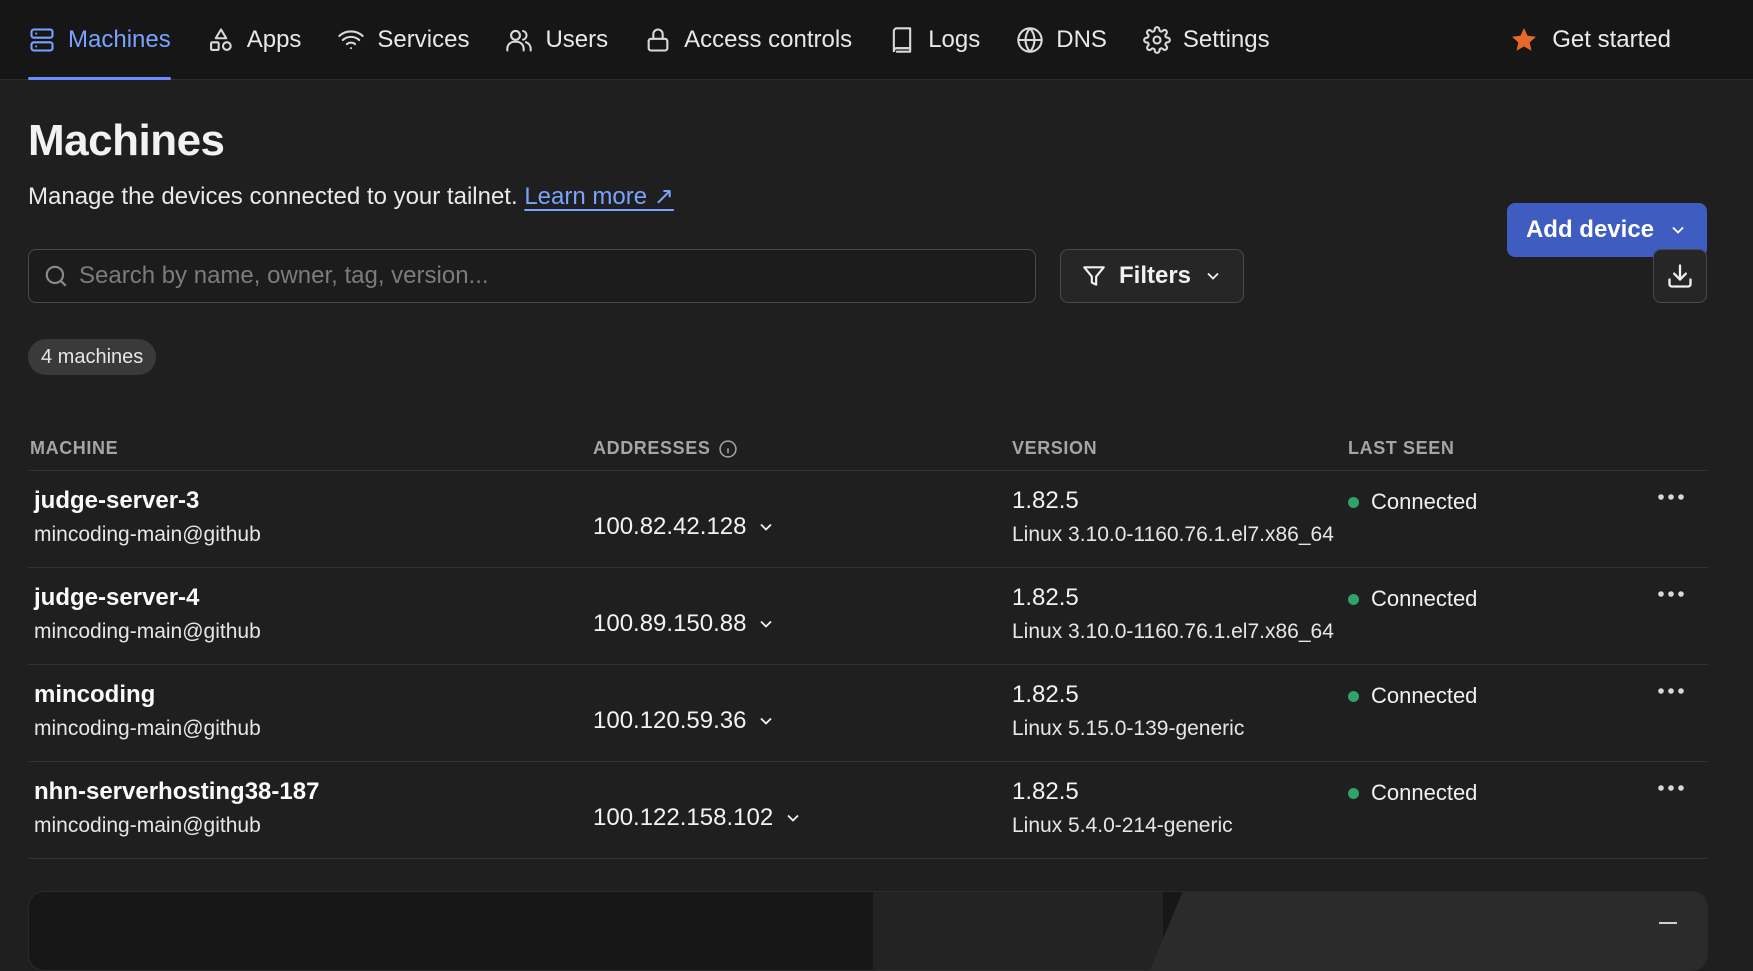 Image resolution: width=1753 pixels, height=971 pixels. I want to click on machine-cell: judge-server-3 mincoding-main@github, so click(310, 527).